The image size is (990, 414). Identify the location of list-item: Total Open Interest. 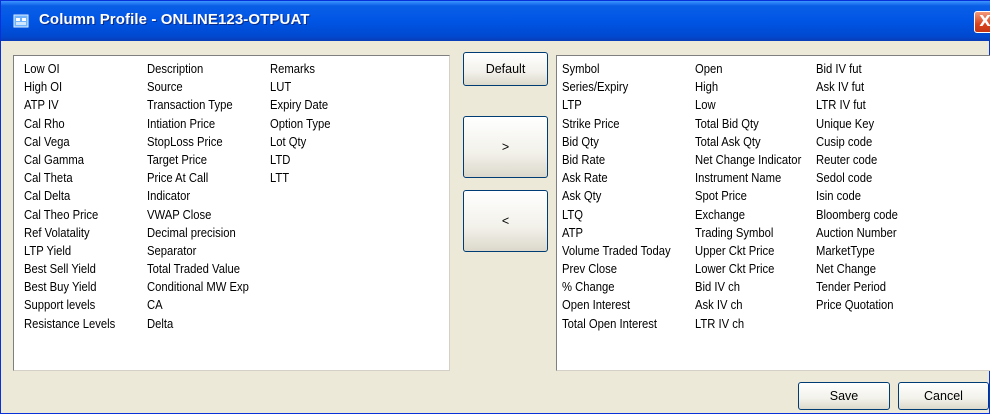
(616, 324).